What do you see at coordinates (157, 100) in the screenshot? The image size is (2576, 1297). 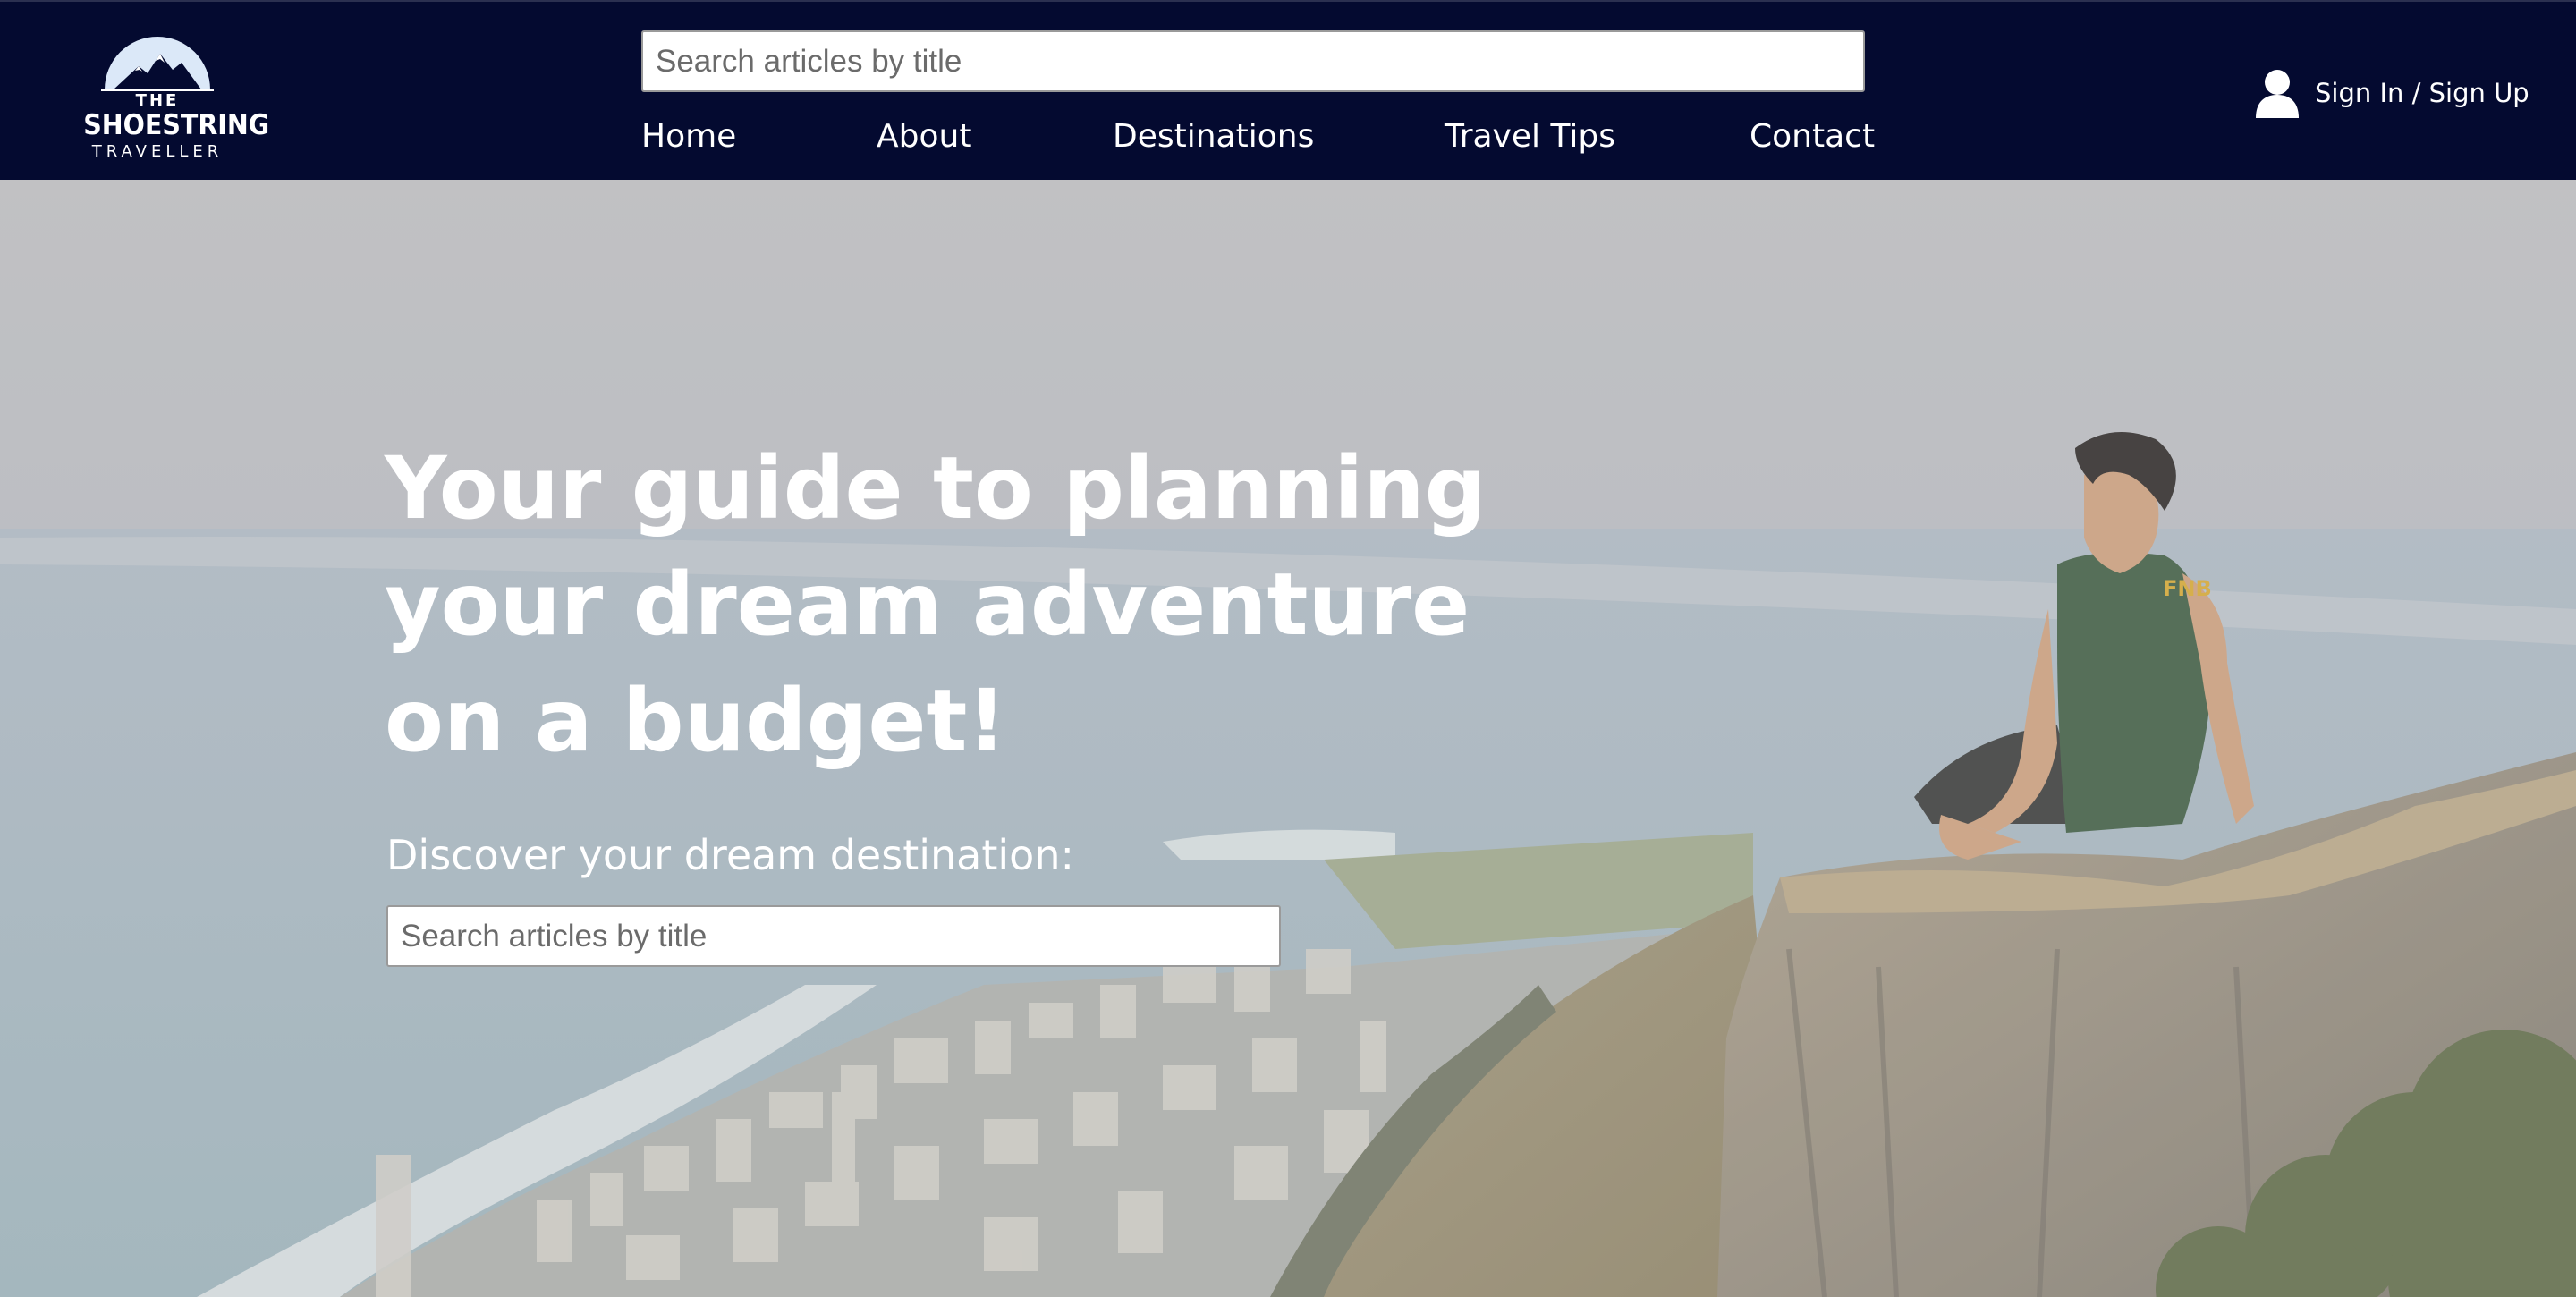 I see `logo-text-the: THE` at bounding box center [157, 100].